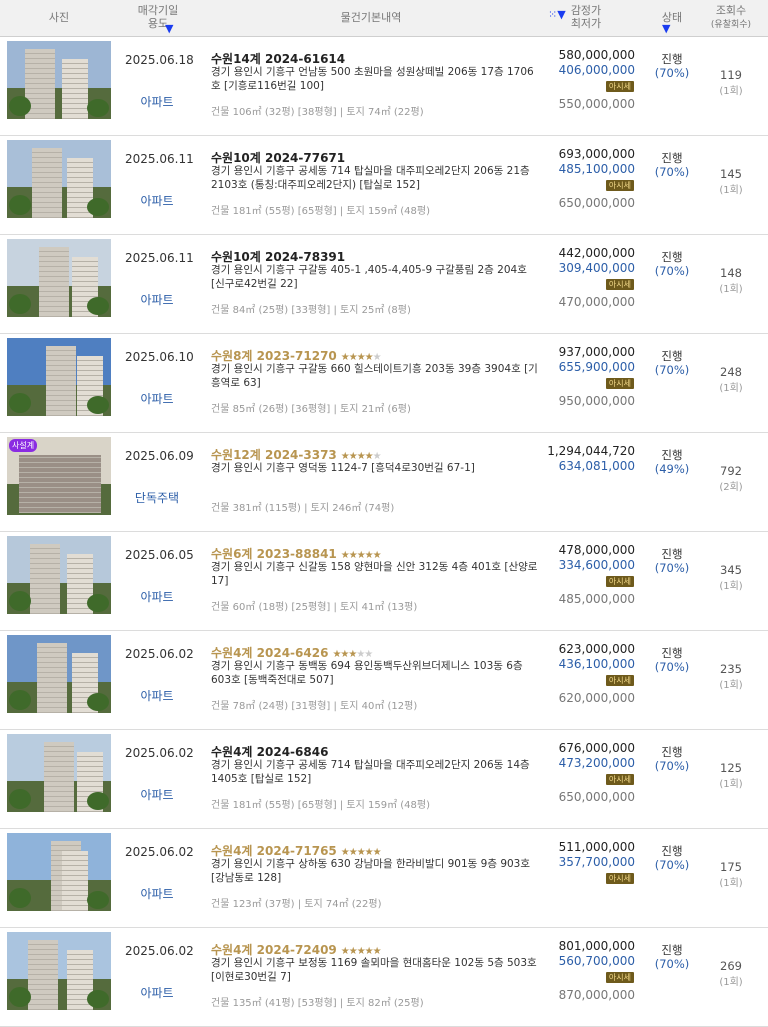 Image resolution: width=768 pixels, height=1027 pixels. I want to click on header-views: 조회수 (유찰회수), so click(731, 18).